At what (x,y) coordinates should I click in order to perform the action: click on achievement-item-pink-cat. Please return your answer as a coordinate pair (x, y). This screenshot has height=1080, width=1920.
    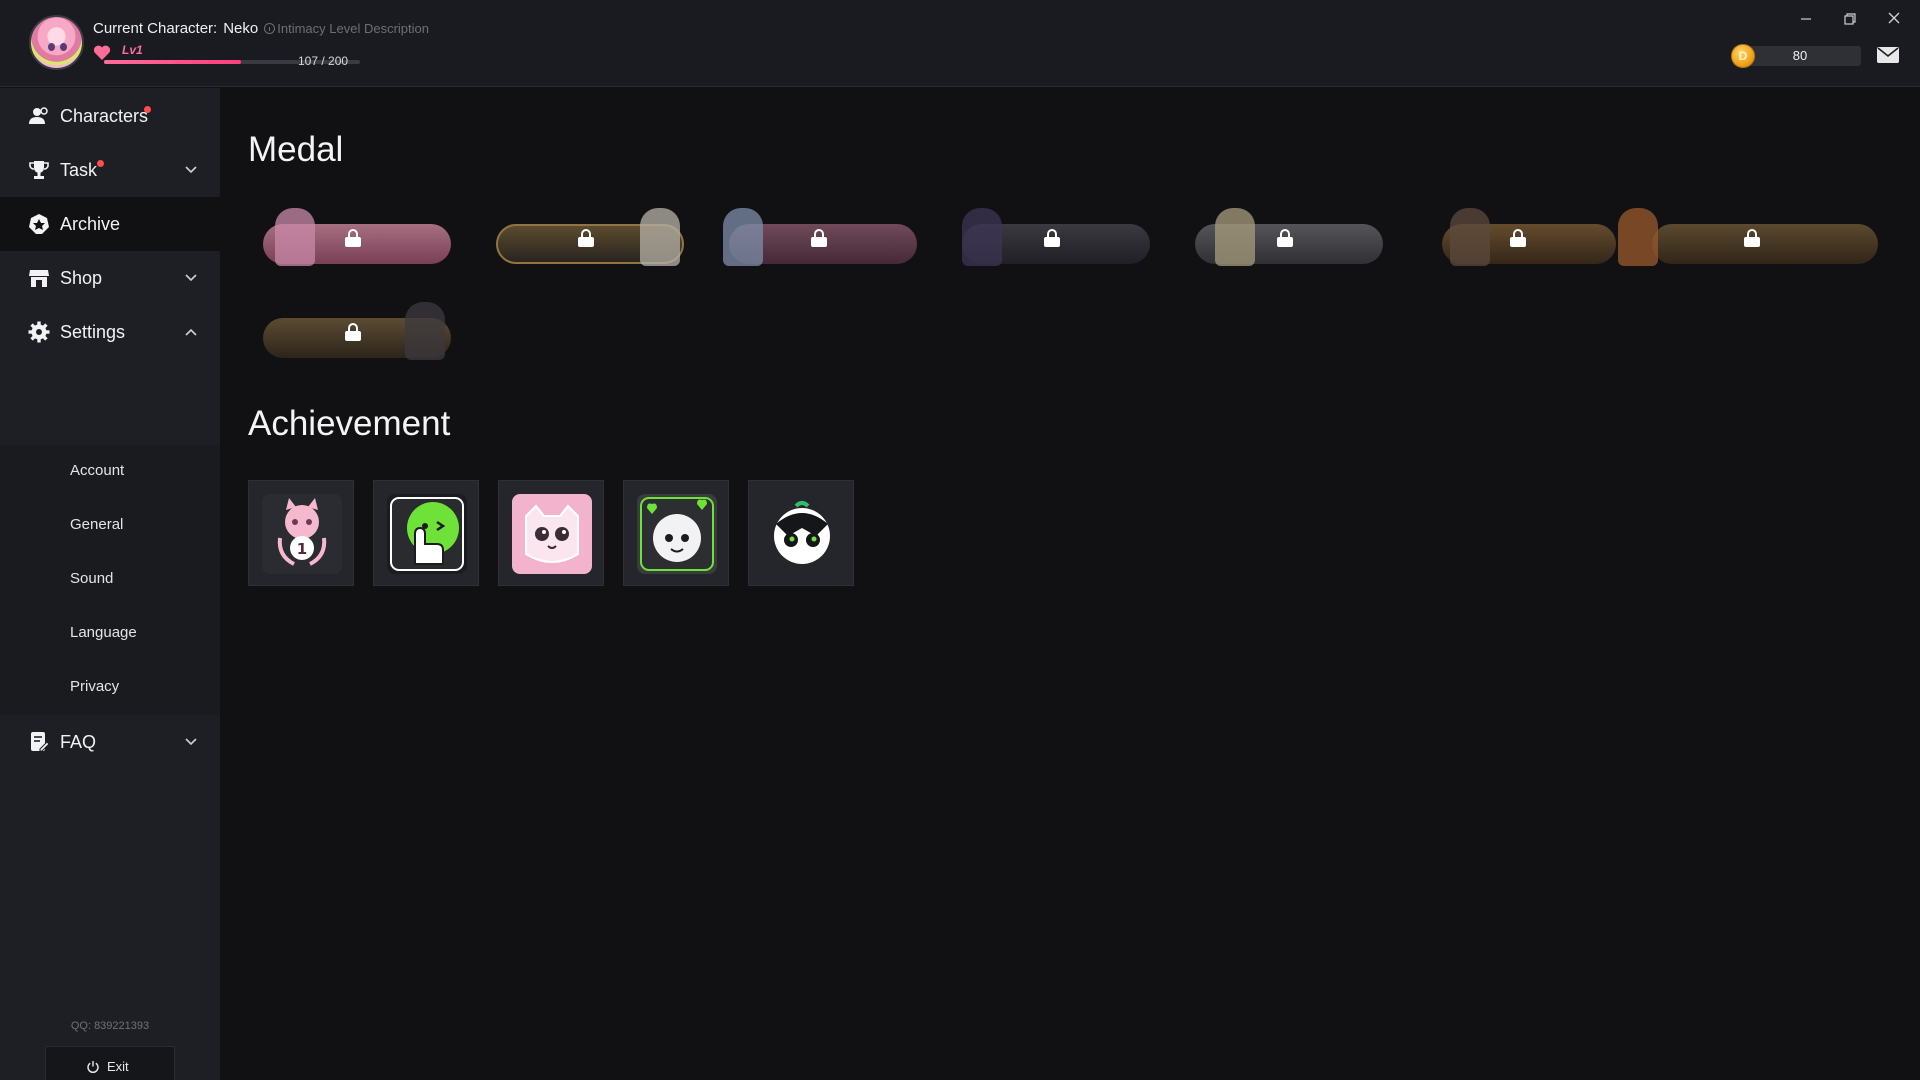
    Looking at the image, I should click on (551, 533).